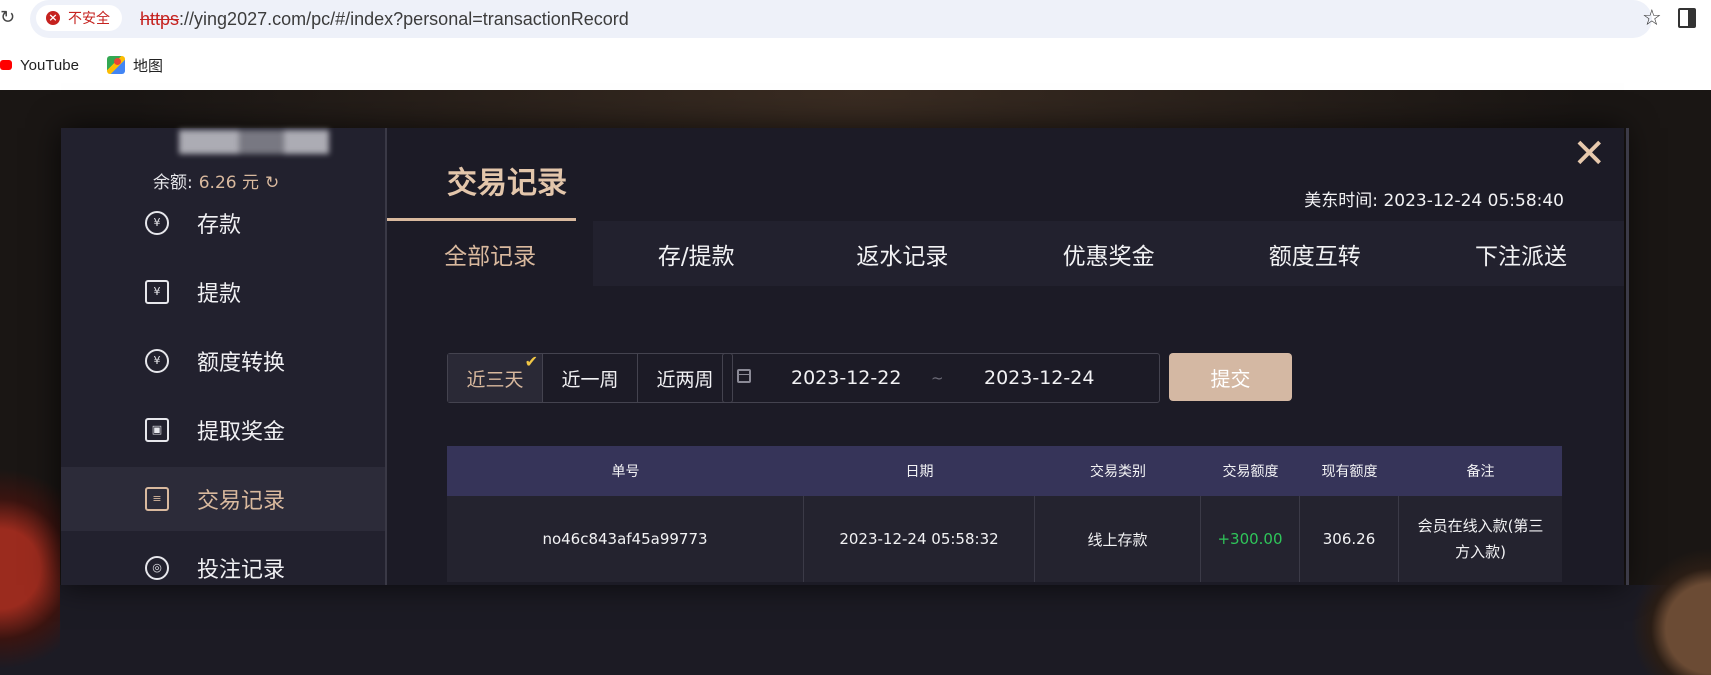 This screenshot has height=675, width=1711. I want to click on cell-date: 2023-12-24 05:58:32, so click(919, 539).